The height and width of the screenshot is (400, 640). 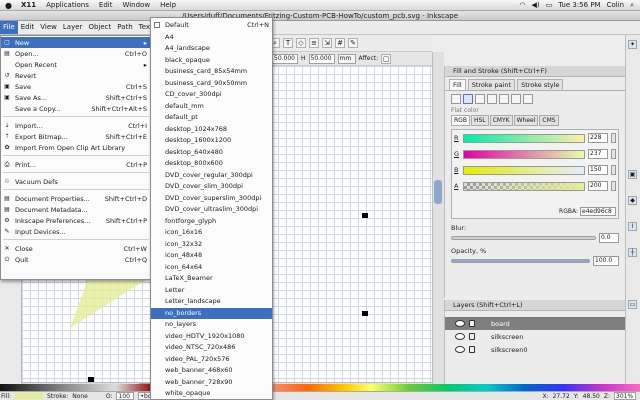 I want to click on battery-icon: ▭, so click(x=549, y=5).